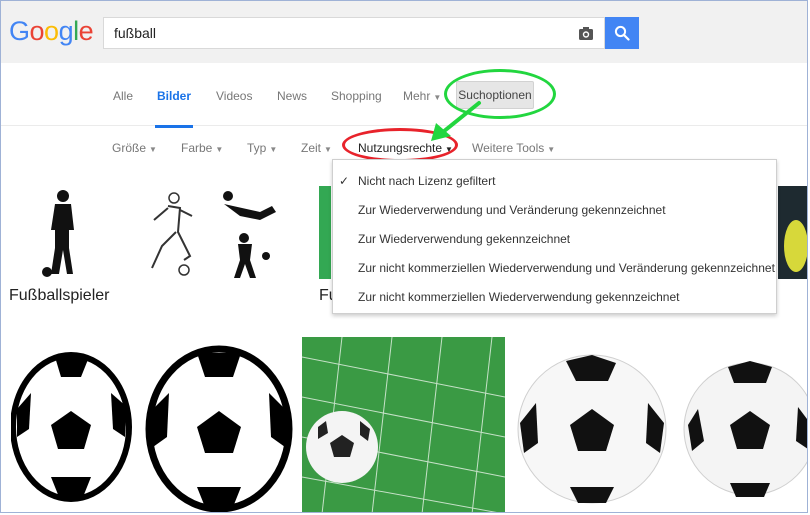  Describe the element at coordinates (59, 296) in the screenshot. I see `related-label: Fußballspieler` at that location.